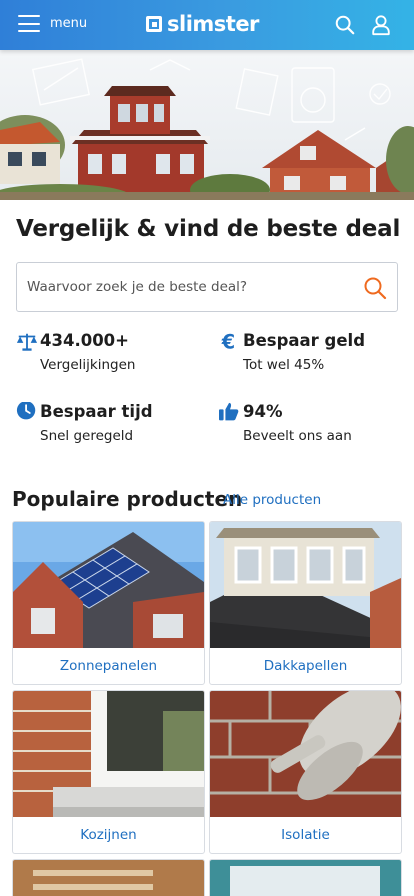 The image size is (414, 896). Describe the element at coordinates (284, 365) in the screenshot. I see `usp-subtitle: Tot wel 45%` at that location.